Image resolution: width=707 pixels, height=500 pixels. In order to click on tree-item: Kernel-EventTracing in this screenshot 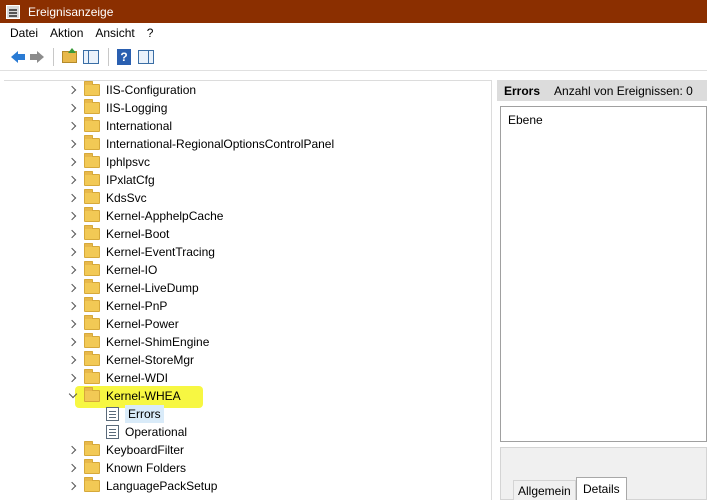, I will do `click(247, 252)`.